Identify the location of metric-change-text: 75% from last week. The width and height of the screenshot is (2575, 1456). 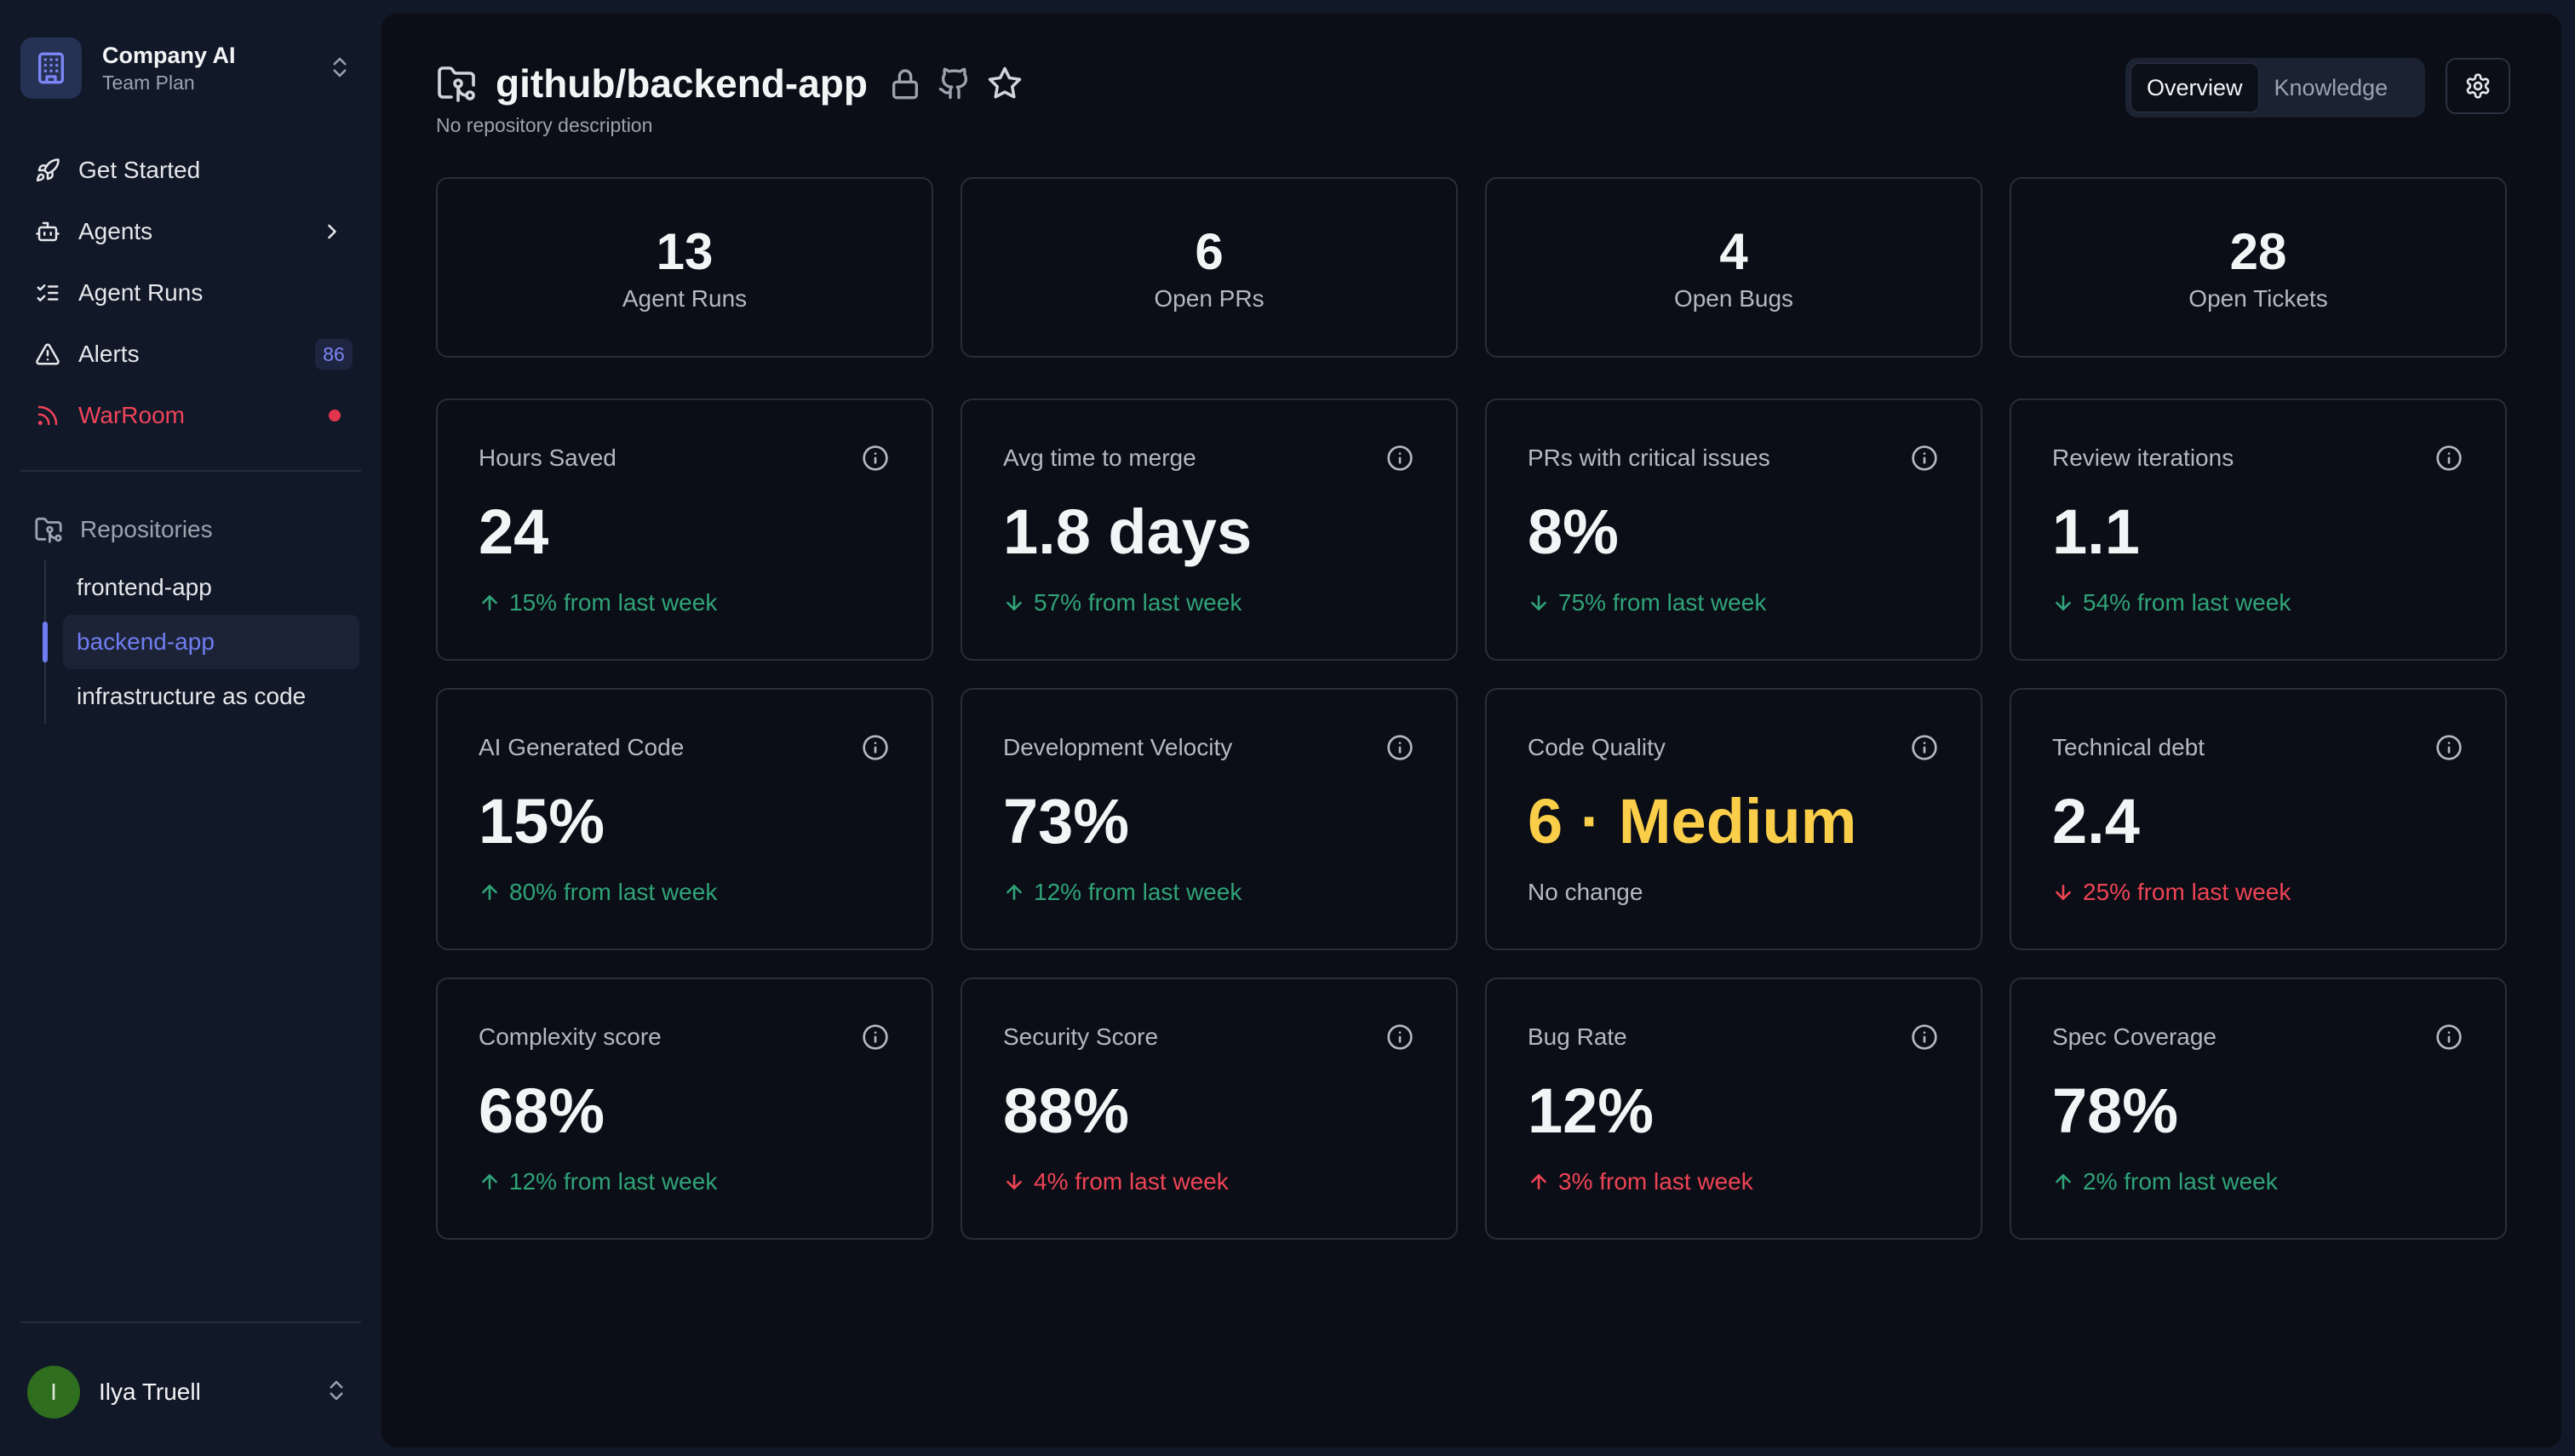
(1662, 602).